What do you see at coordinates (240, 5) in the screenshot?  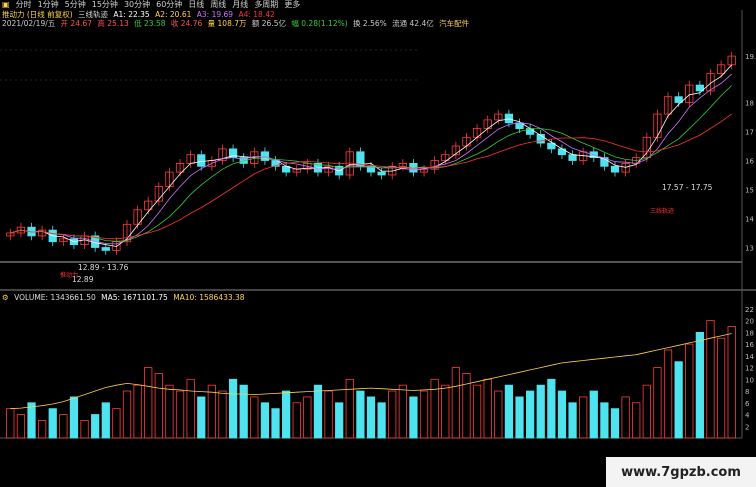 I see `tab-monthly: 月线` at bounding box center [240, 5].